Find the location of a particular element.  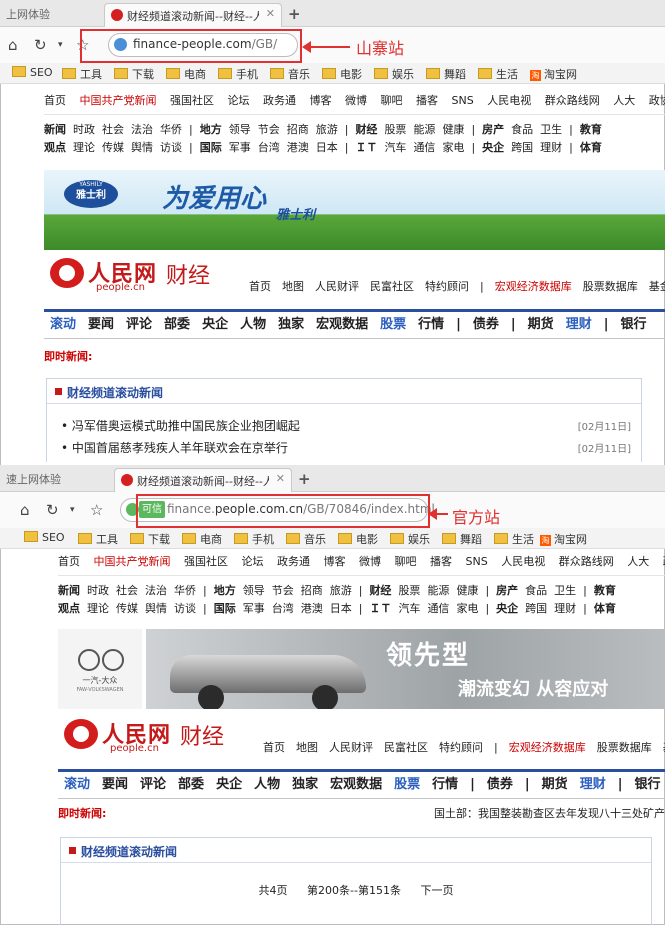

news-item: • 冯军借奥运模式助推中国民族企业抱团崛起 [02月11日] is located at coordinates (346, 426).